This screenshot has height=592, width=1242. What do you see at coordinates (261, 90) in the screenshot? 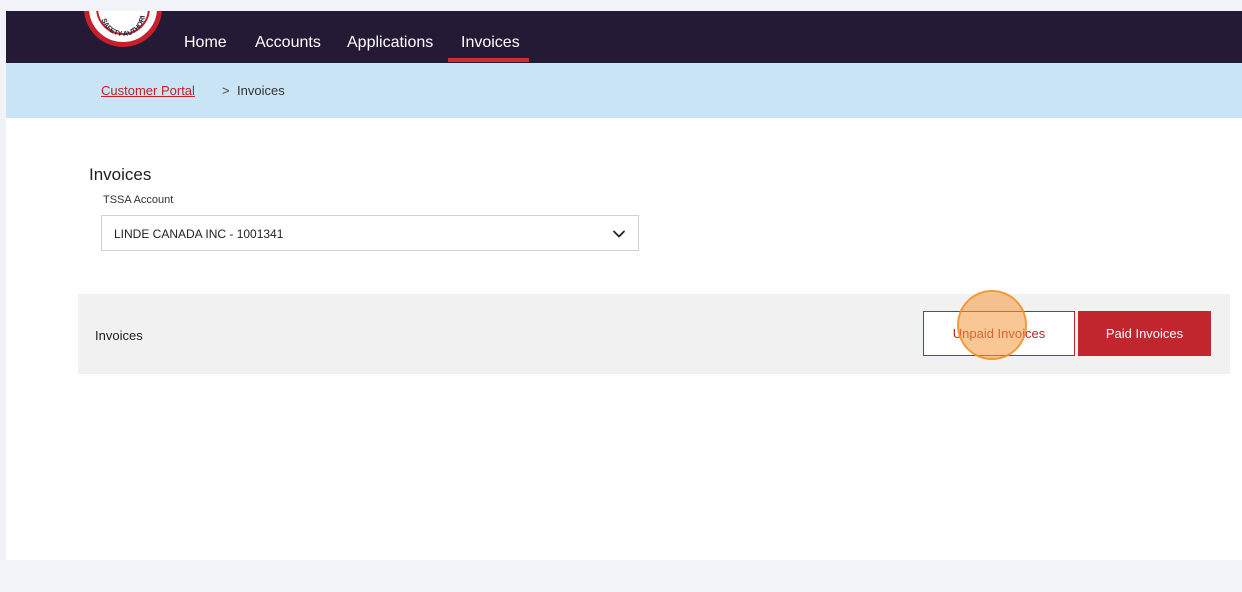
I see `breadcrumb-current: Invoices` at bounding box center [261, 90].